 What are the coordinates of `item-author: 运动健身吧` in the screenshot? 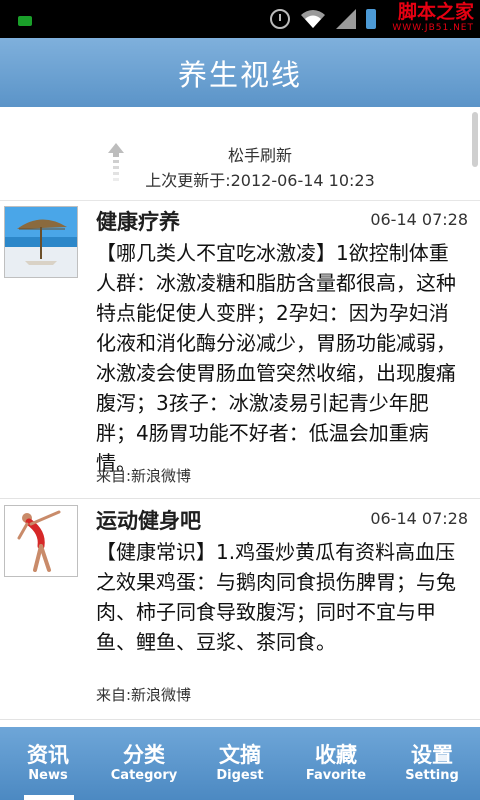 It's located at (148, 521).